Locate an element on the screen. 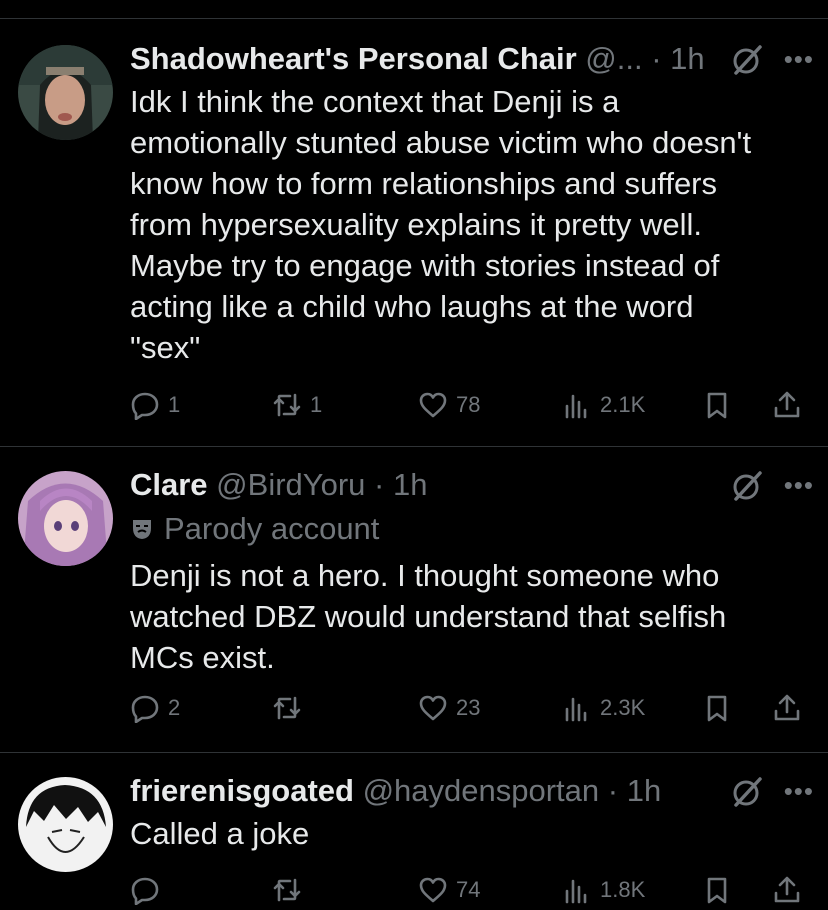 This screenshot has width=828, height=910. like-button: 23 is located at coordinates (449, 708).